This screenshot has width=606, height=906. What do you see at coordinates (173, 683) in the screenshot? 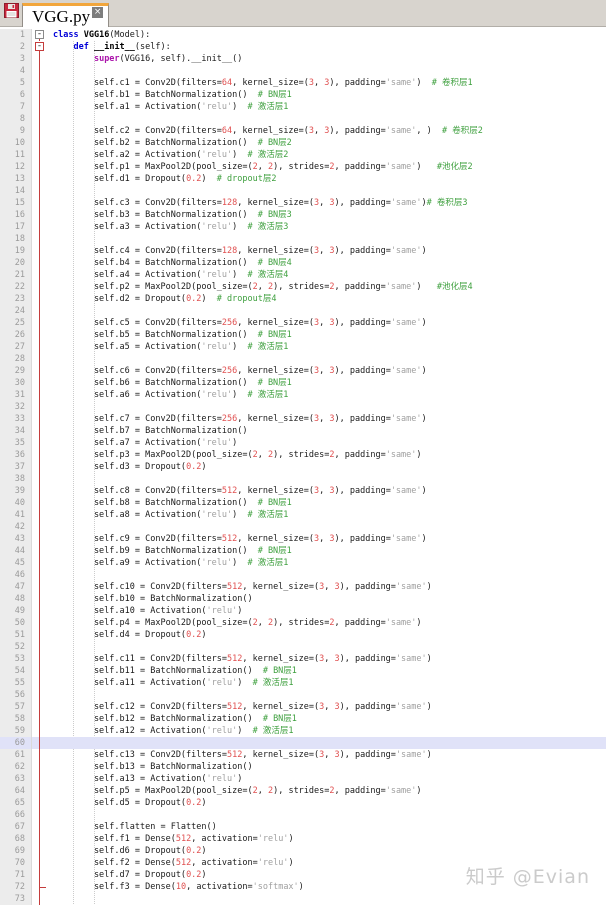
I see `code-text: self.a11 = Activation('relu') # 激活层1` at bounding box center [173, 683].